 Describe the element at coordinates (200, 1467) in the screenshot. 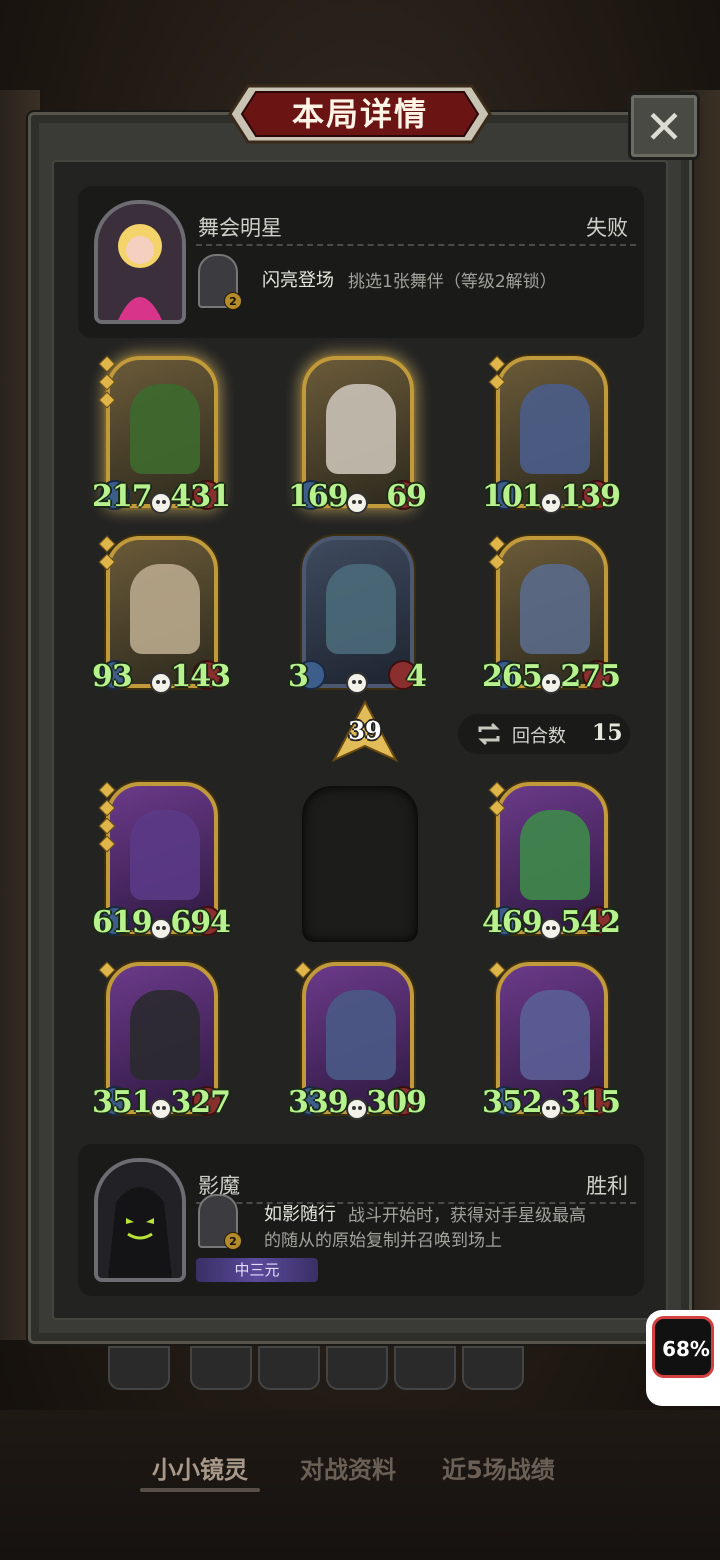

I see `tab-mirror-spirit: 小小镜灵` at that location.